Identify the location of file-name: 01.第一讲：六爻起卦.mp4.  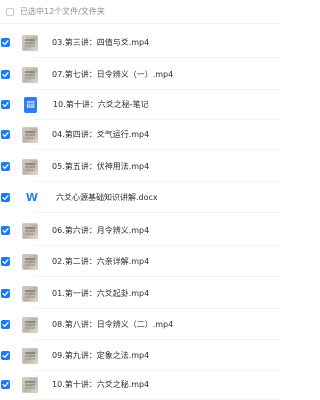
(101, 293).